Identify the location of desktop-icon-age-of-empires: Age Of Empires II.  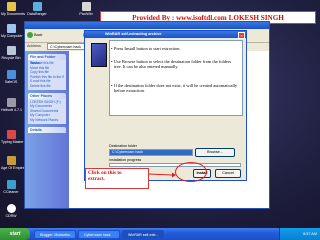
(15, 163).